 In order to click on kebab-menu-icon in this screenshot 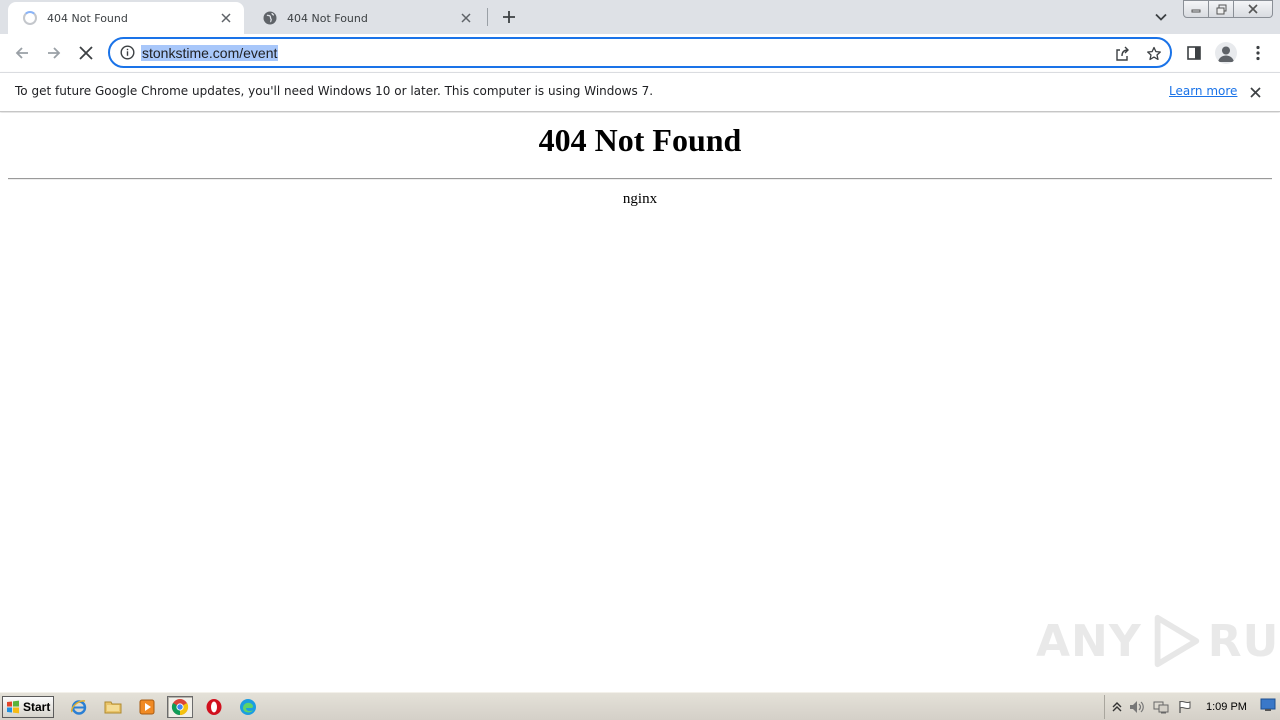, I will do `click(1258, 53)`.